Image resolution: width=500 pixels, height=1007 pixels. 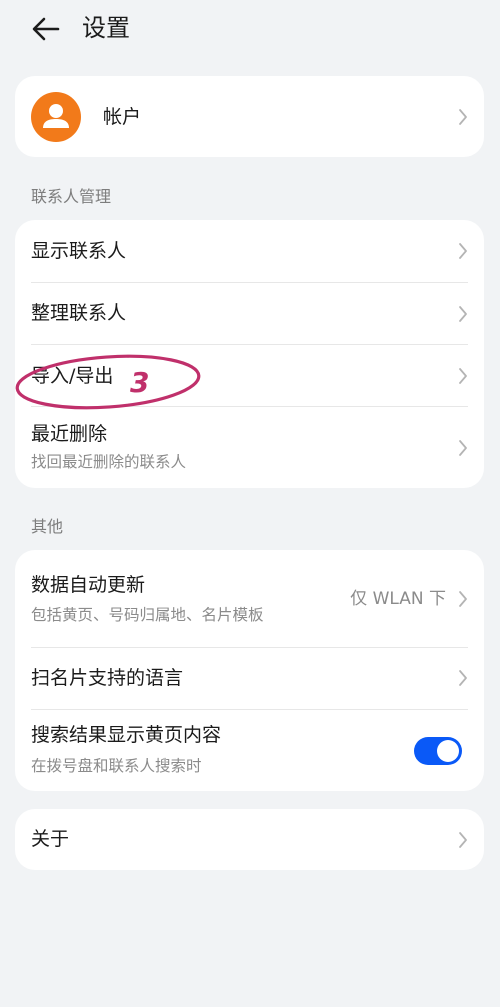 What do you see at coordinates (398, 599) in the screenshot?
I see `auto-update-value: 仅 WLAN 下` at bounding box center [398, 599].